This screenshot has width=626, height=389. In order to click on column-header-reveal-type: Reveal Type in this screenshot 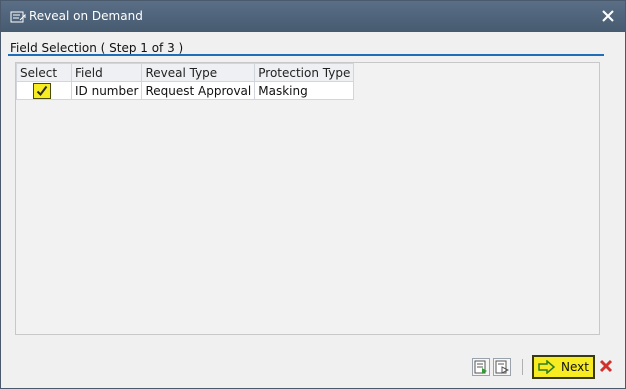, I will do `click(198, 72)`.